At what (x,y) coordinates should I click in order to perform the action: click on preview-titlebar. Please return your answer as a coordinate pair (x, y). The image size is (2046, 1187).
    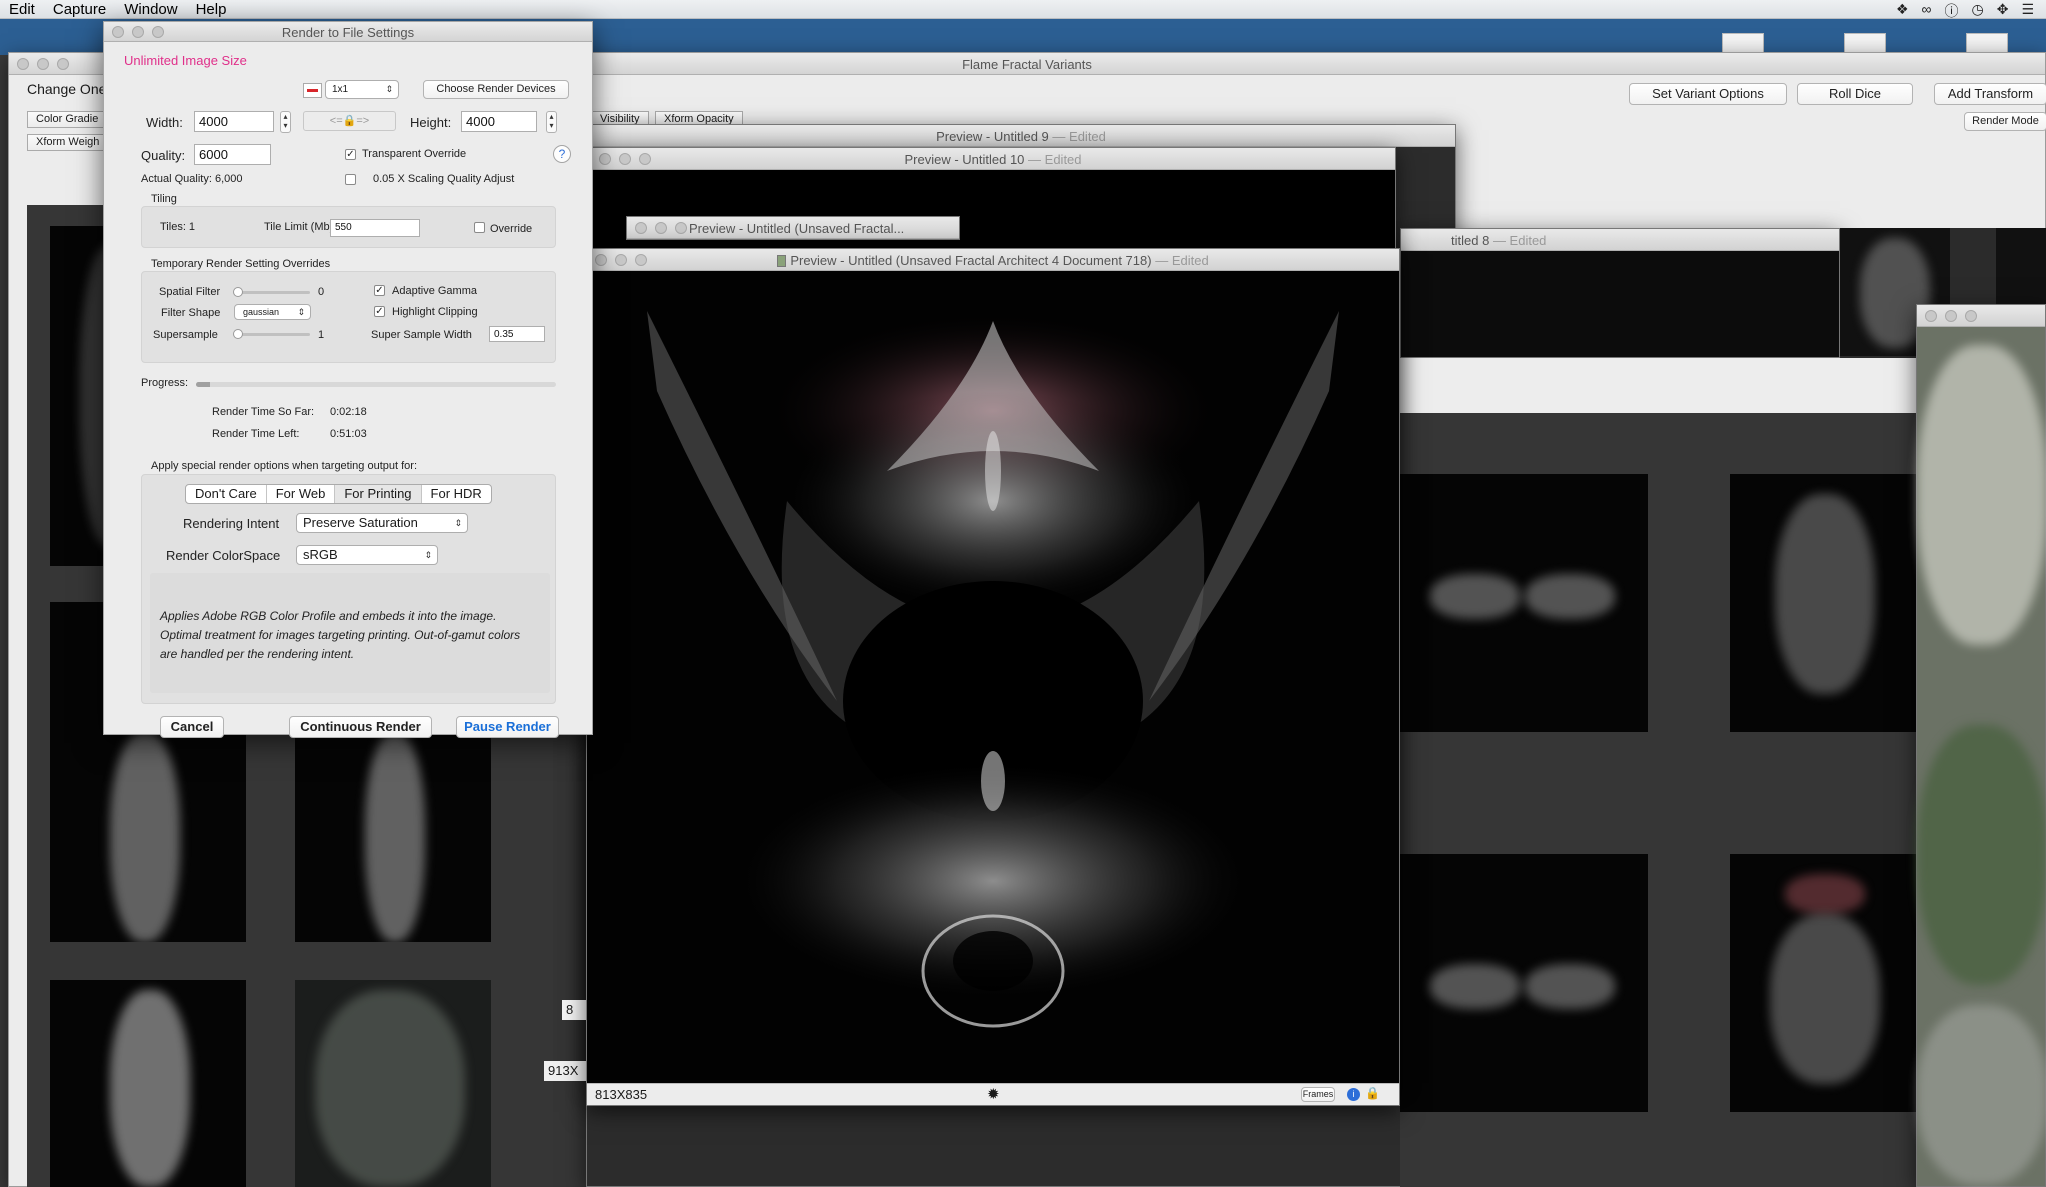
    Looking at the image, I should click on (1981, 316).